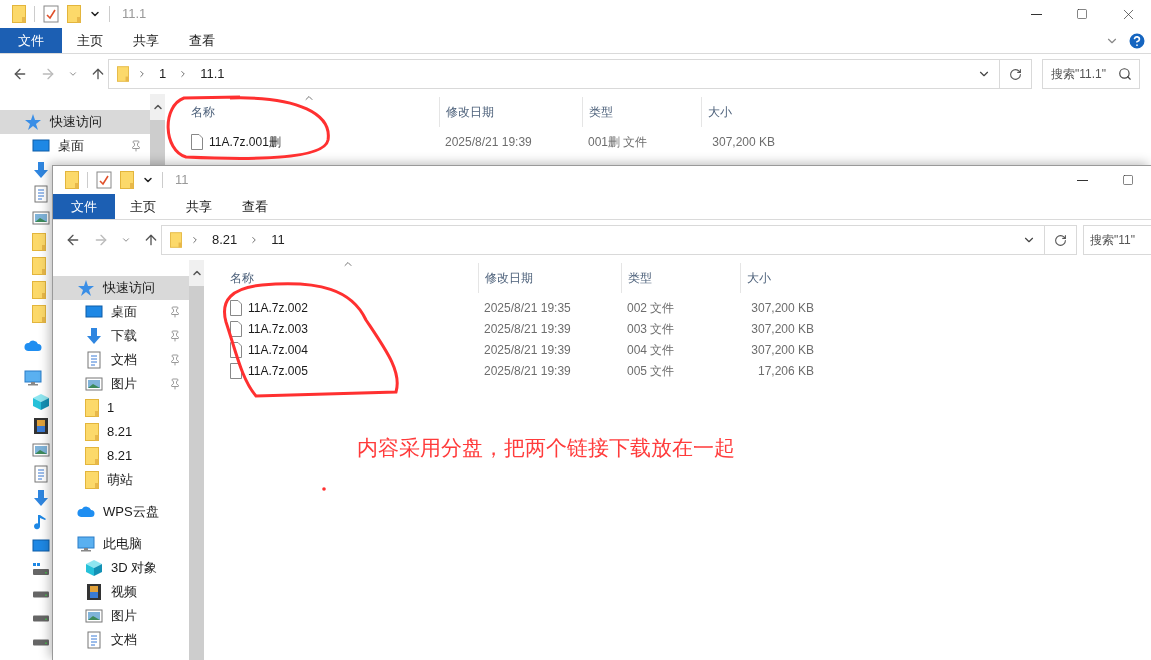 The image size is (1151, 660). I want to click on file-name: 11A.7z.005, so click(278, 370).